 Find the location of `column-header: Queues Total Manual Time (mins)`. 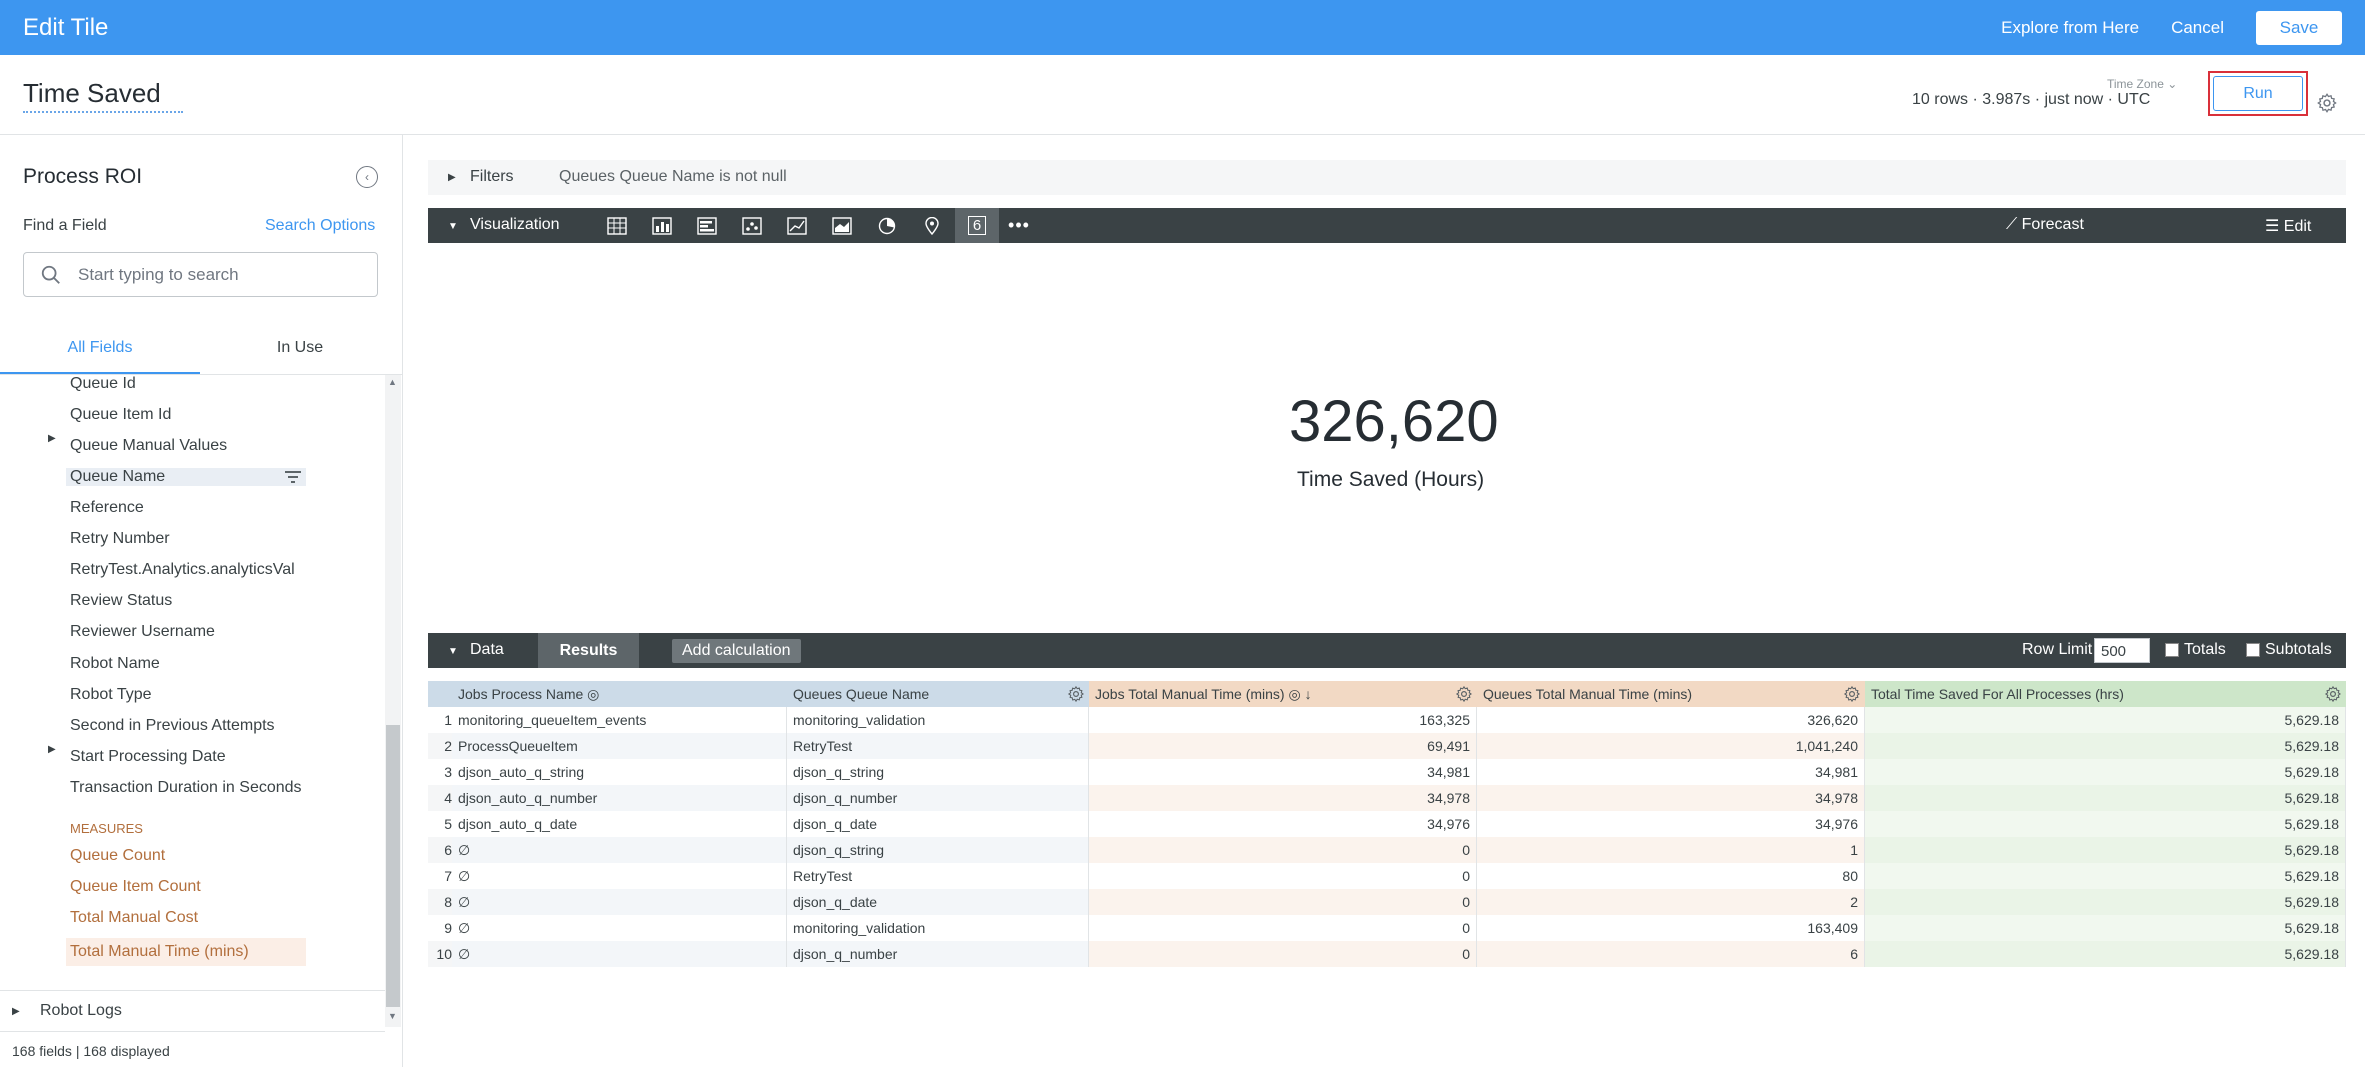

column-header: Queues Total Manual Time (mins) is located at coordinates (1671, 694).